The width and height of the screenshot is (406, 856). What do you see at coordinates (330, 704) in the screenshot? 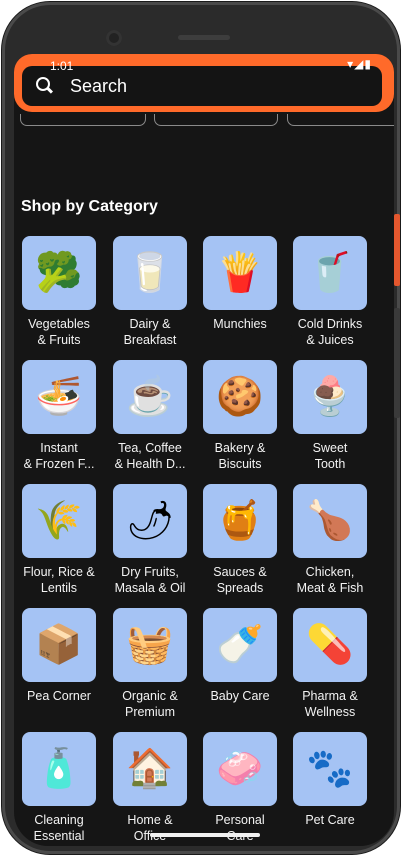
I see `category-label: Pharma & Wellness` at bounding box center [330, 704].